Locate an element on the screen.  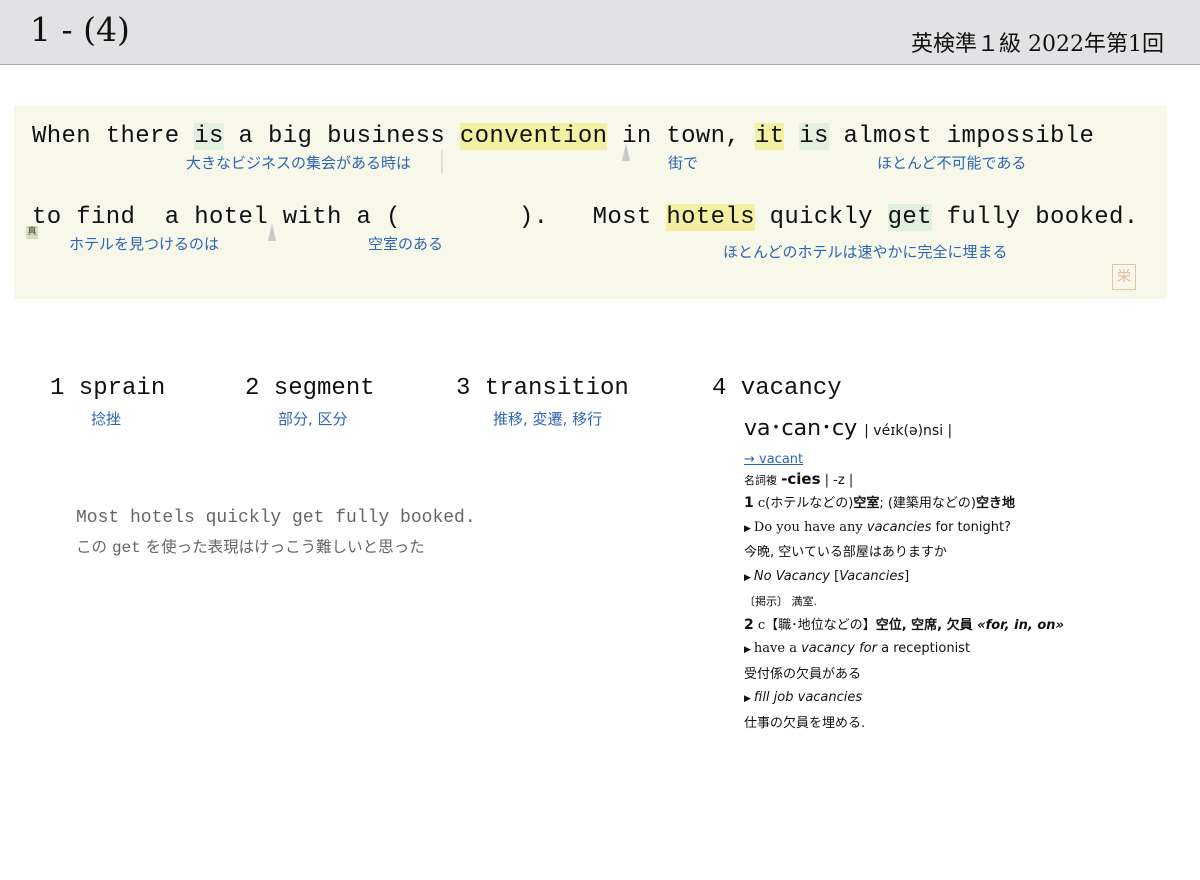
dict-example-4-ja: 仕事の欠員を埋める. is located at coordinates (805, 723).